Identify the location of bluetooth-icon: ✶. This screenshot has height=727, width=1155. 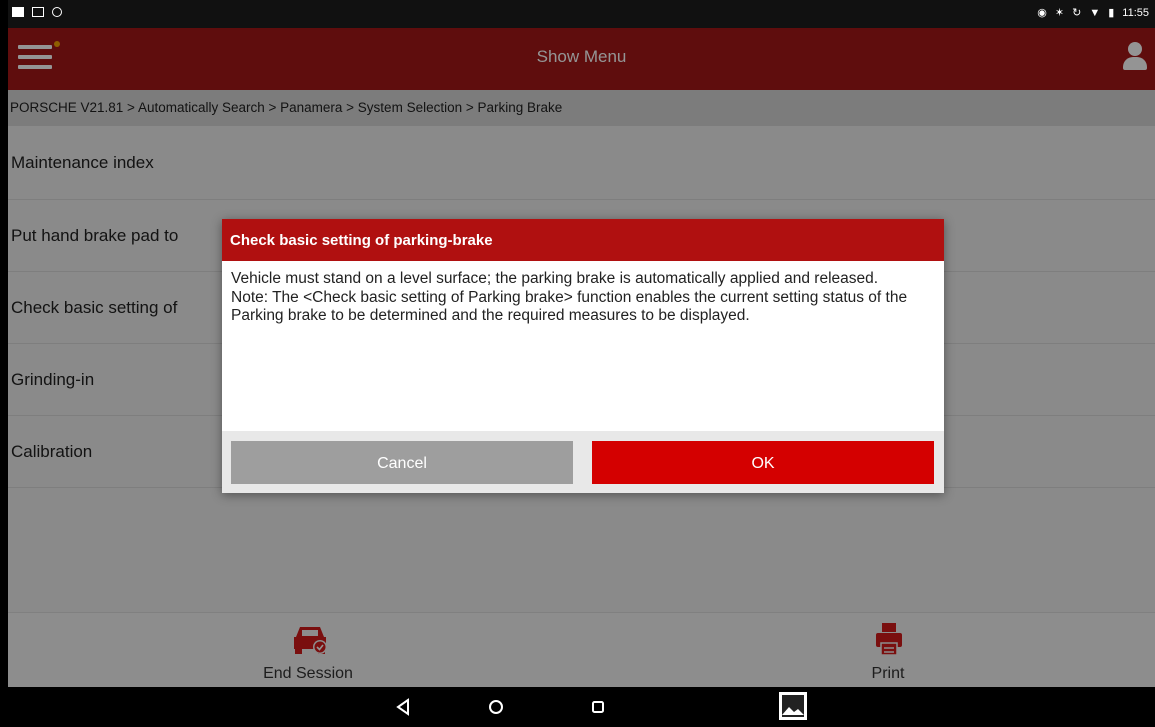
(1059, 13).